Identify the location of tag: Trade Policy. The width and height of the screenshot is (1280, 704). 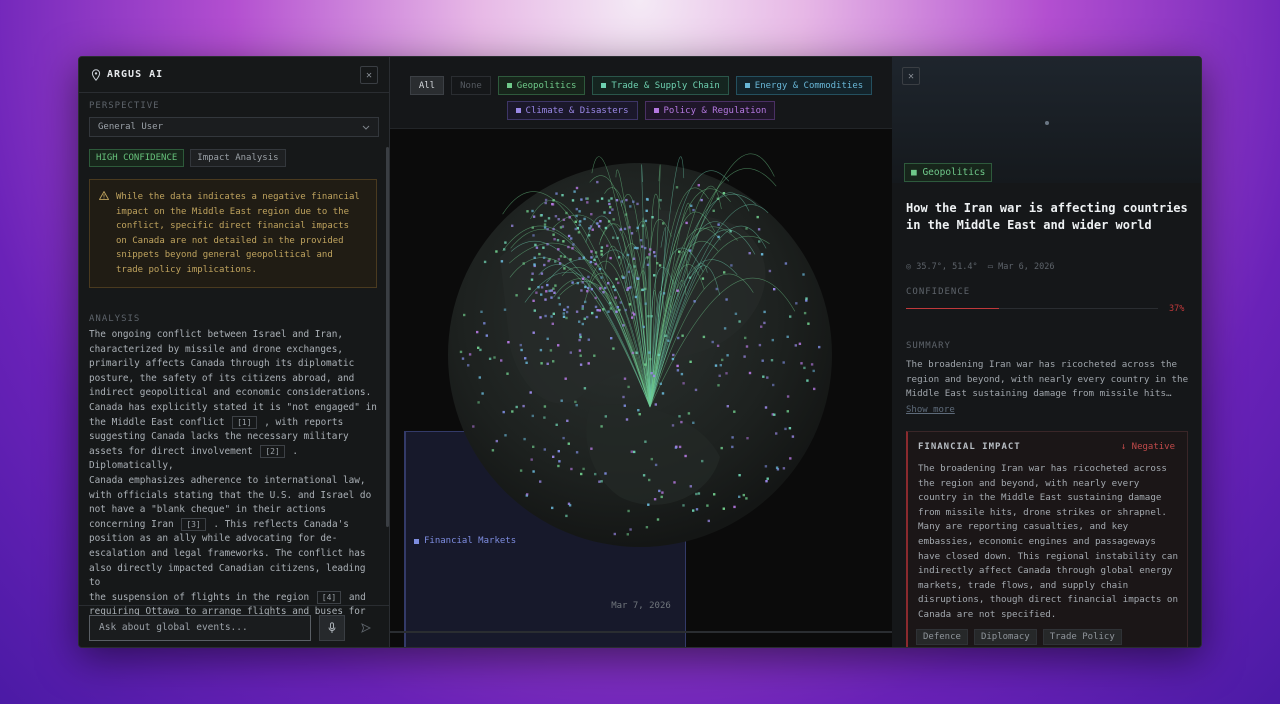
(1082, 637).